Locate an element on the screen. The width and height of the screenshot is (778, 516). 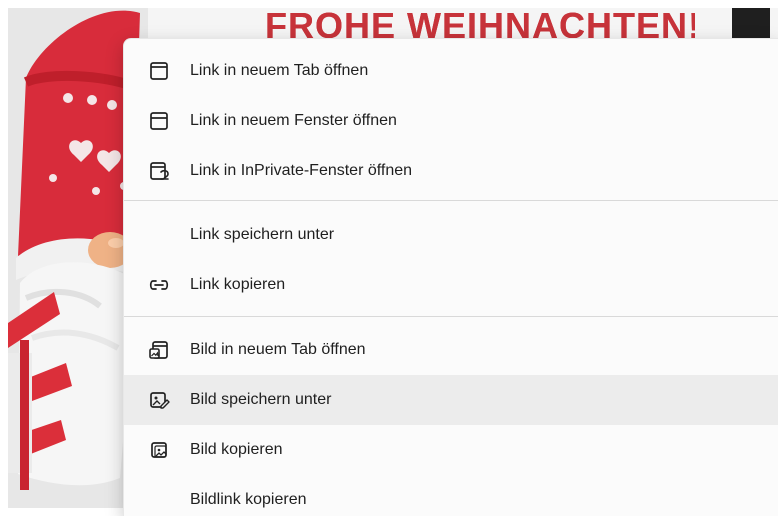
link-icon is located at coordinates (159, 285).